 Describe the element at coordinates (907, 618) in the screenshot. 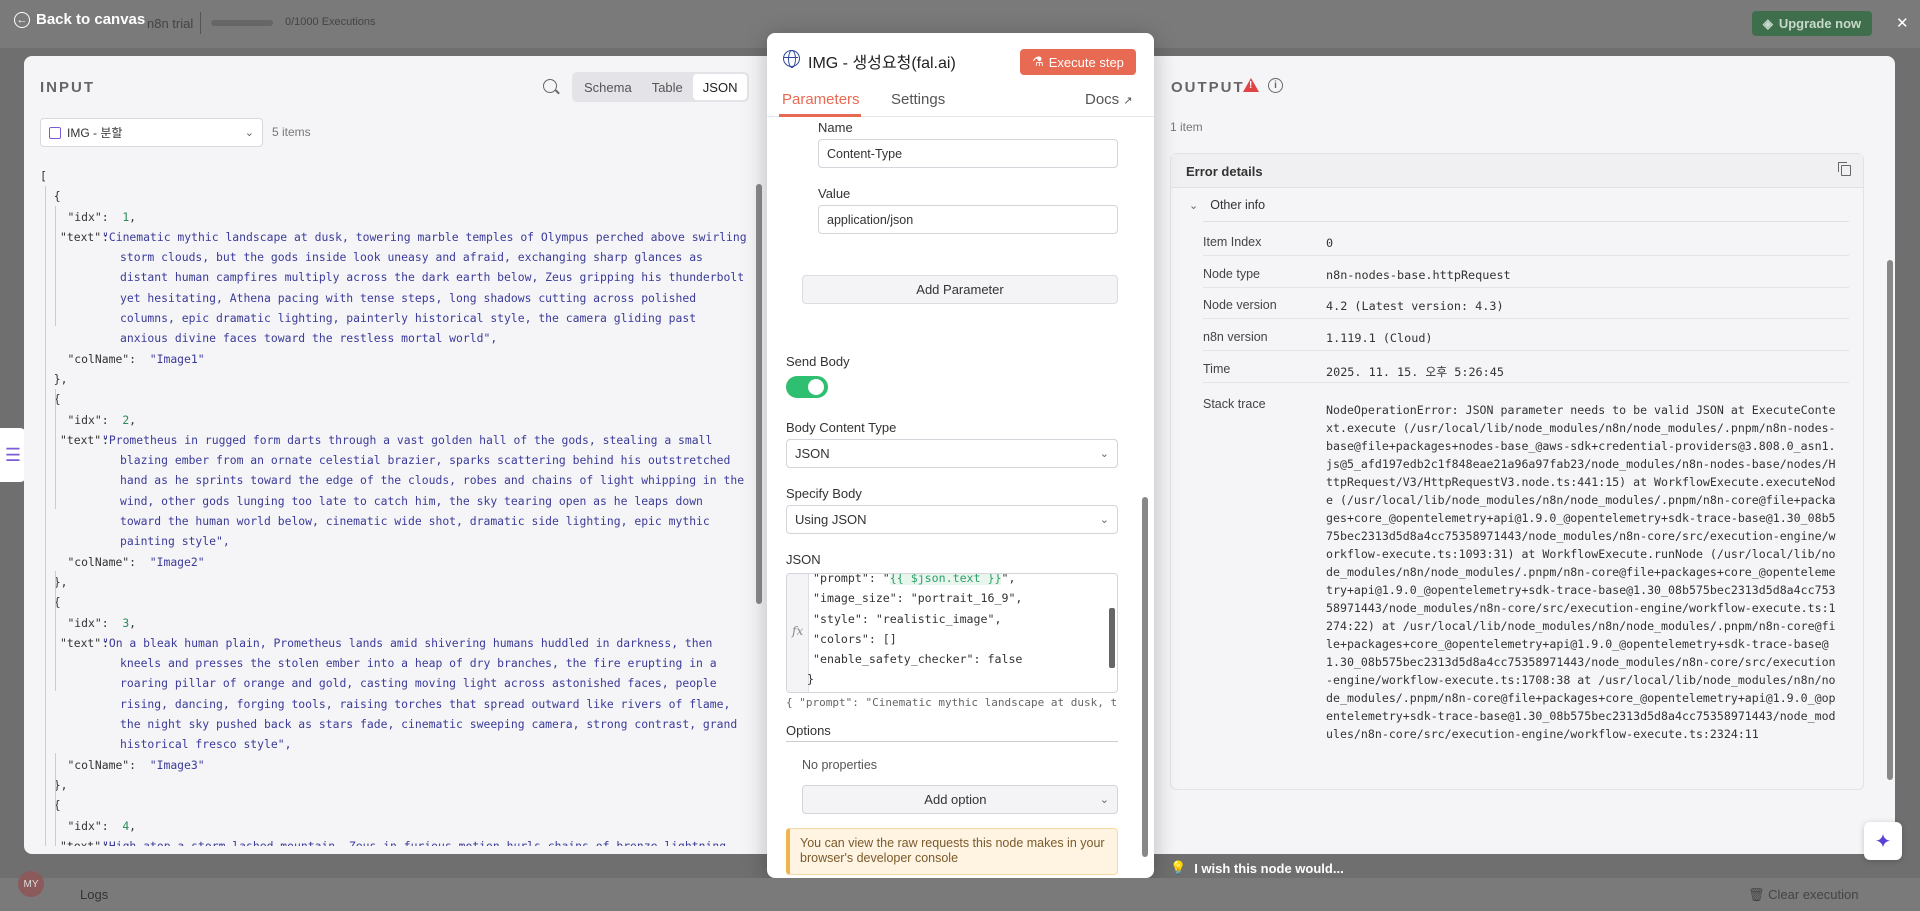

I see `code-line: "style": "realistic_image",` at that location.